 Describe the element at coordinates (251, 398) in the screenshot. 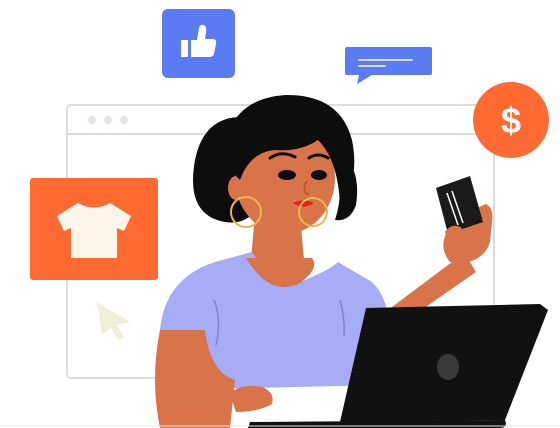

I see `left-hand` at that location.